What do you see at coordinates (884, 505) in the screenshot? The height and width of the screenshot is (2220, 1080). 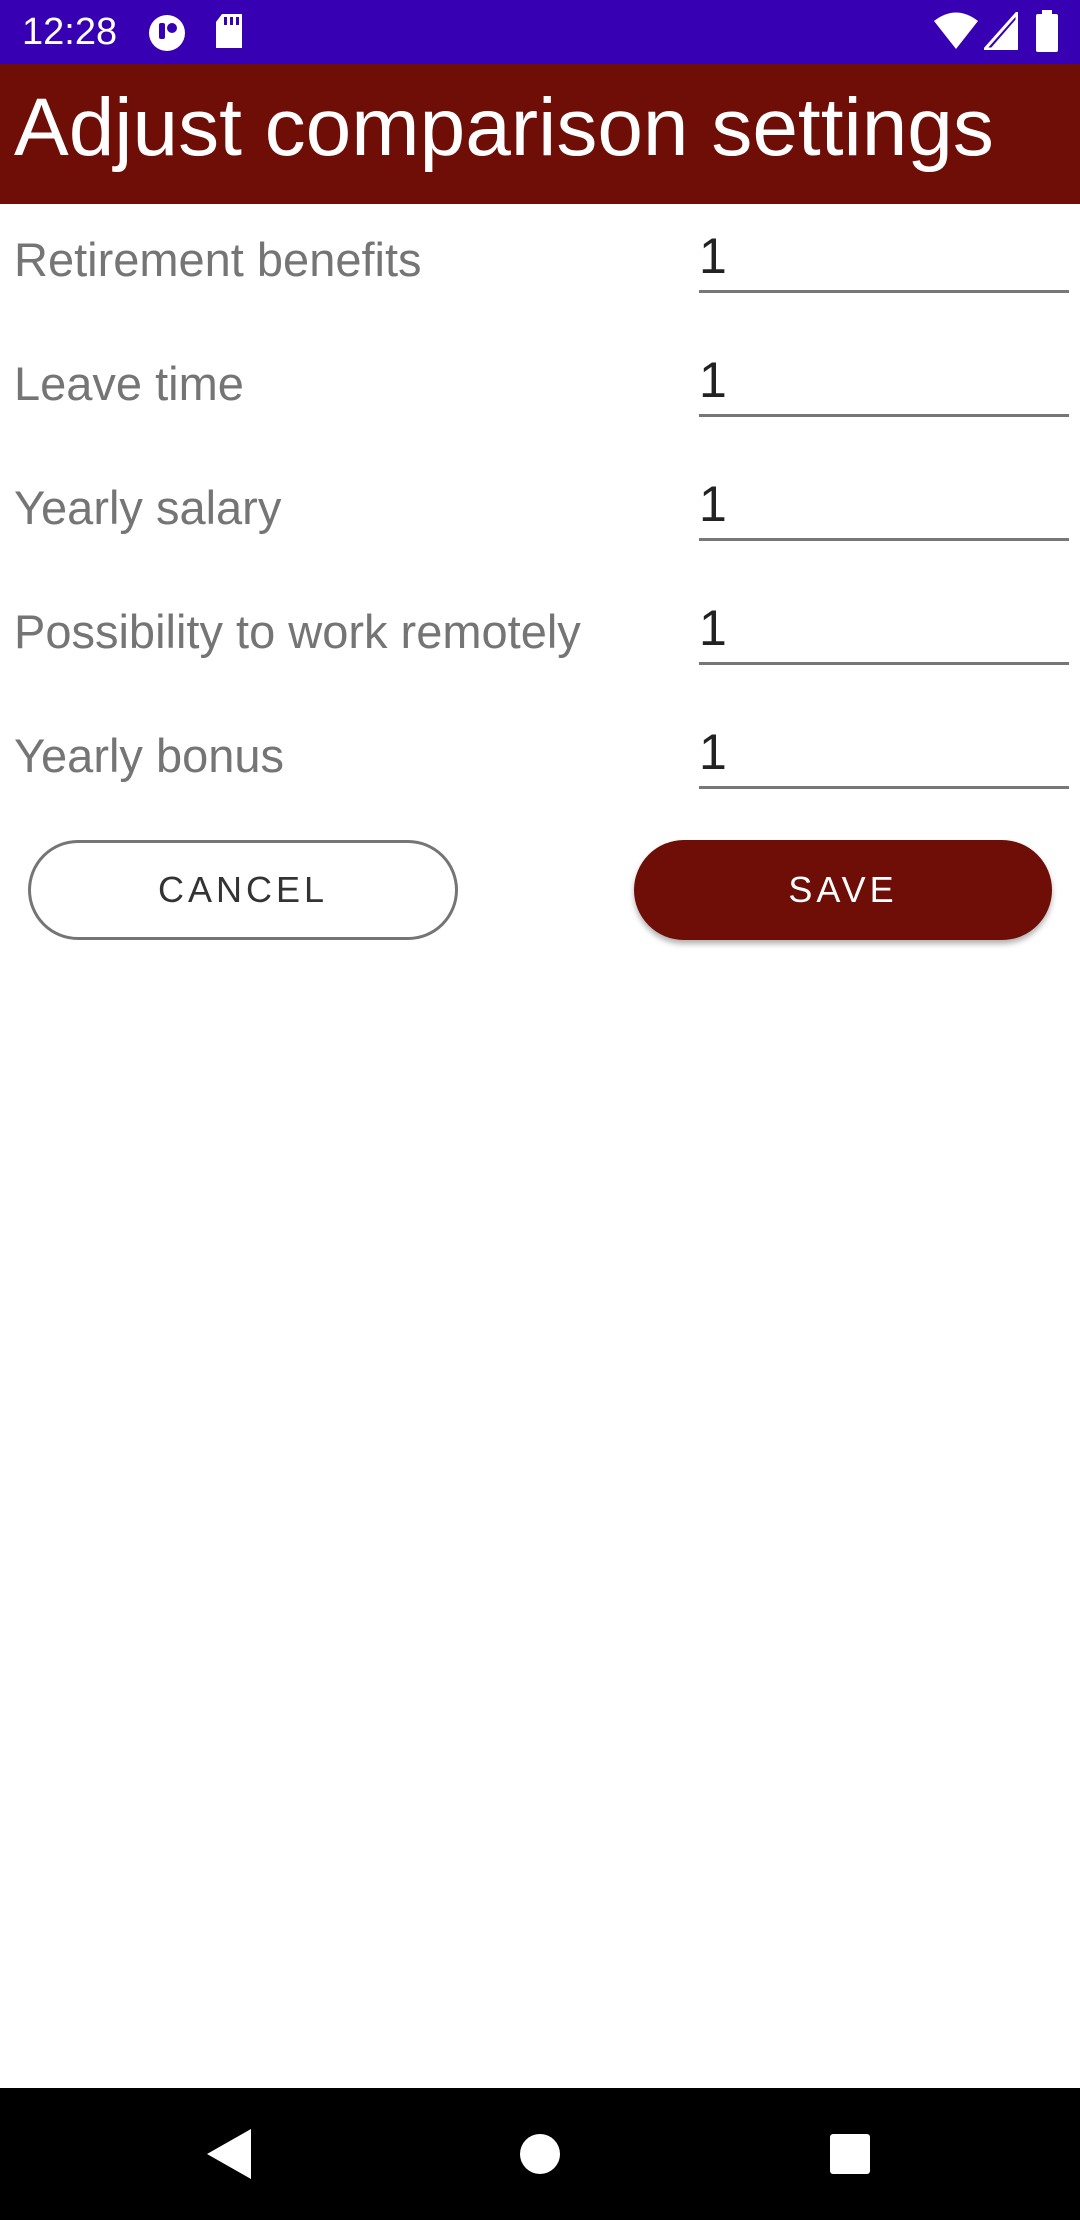 I see `yearly-salary-input` at bounding box center [884, 505].